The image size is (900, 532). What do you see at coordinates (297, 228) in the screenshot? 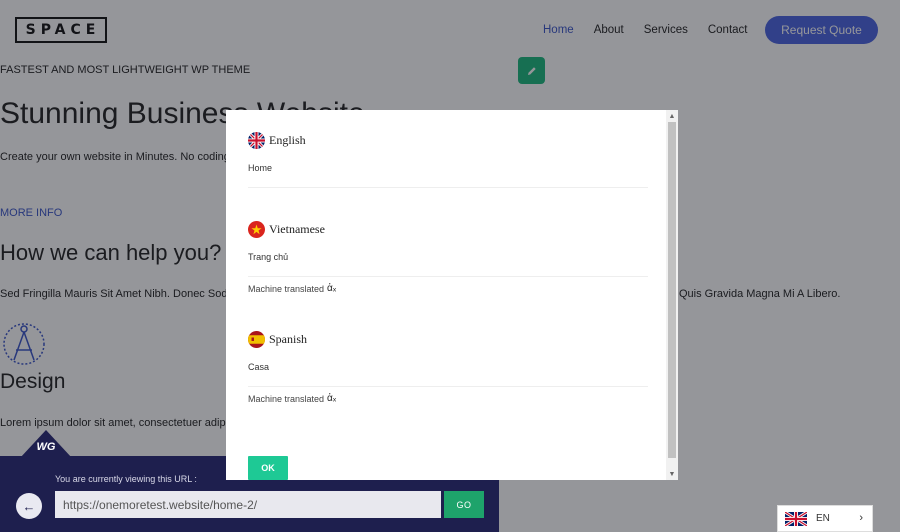
I see `language-name: Vietnamese` at bounding box center [297, 228].